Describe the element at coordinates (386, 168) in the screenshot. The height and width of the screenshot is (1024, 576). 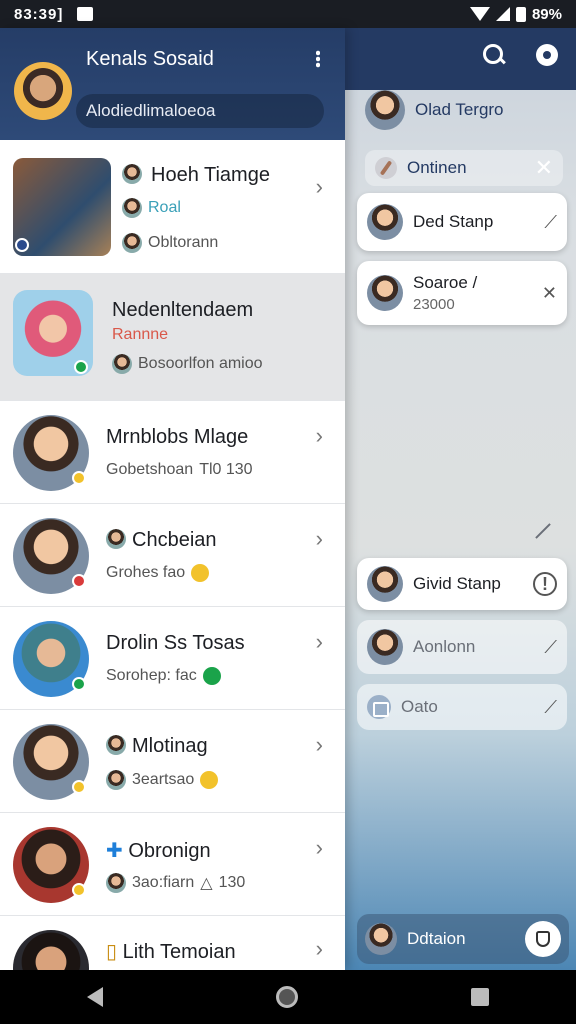
I see `feather-icon` at that location.